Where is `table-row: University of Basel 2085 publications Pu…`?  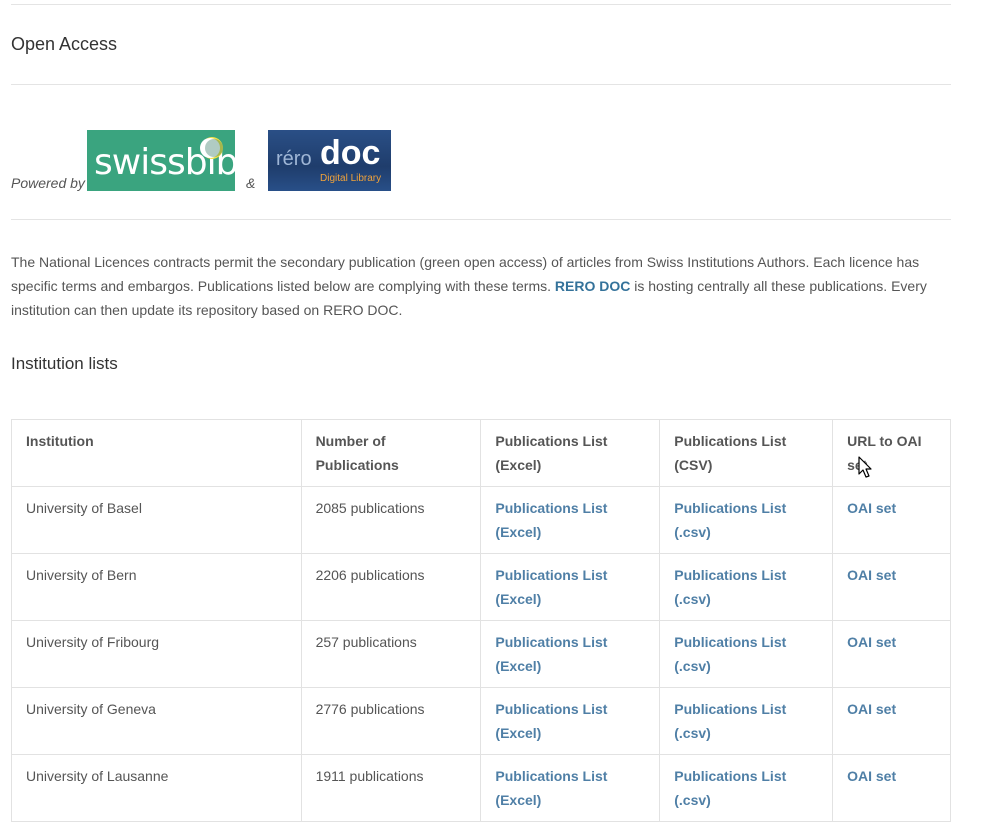 table-row: University of Basel 2085 publications Pu… is located at coordinates (481, 520).